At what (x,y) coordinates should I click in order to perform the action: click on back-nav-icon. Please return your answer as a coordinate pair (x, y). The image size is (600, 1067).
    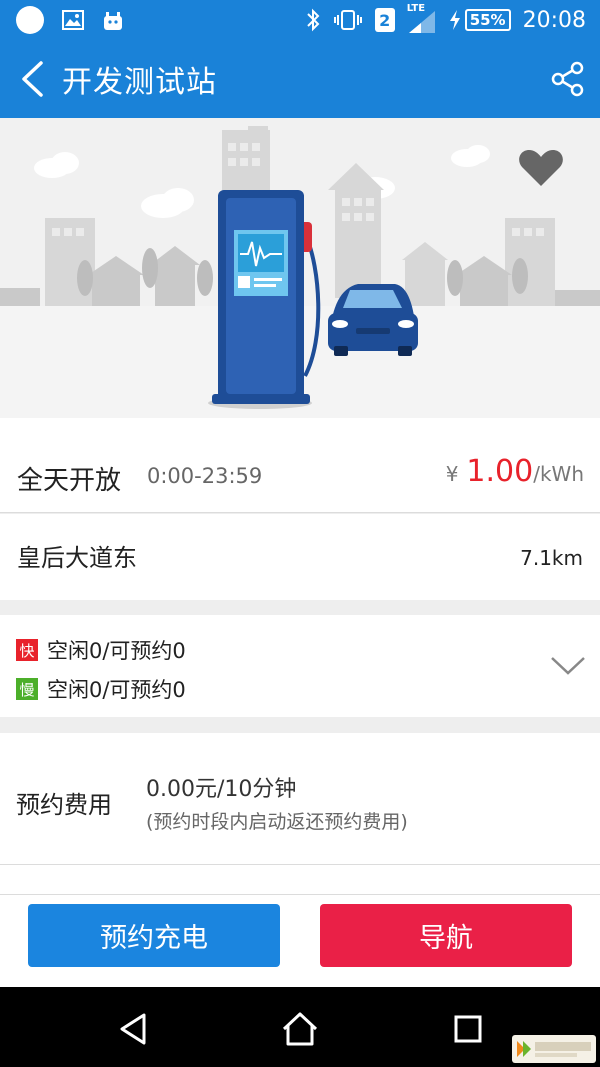
    Looking at the image, I should click on (134, 1029).